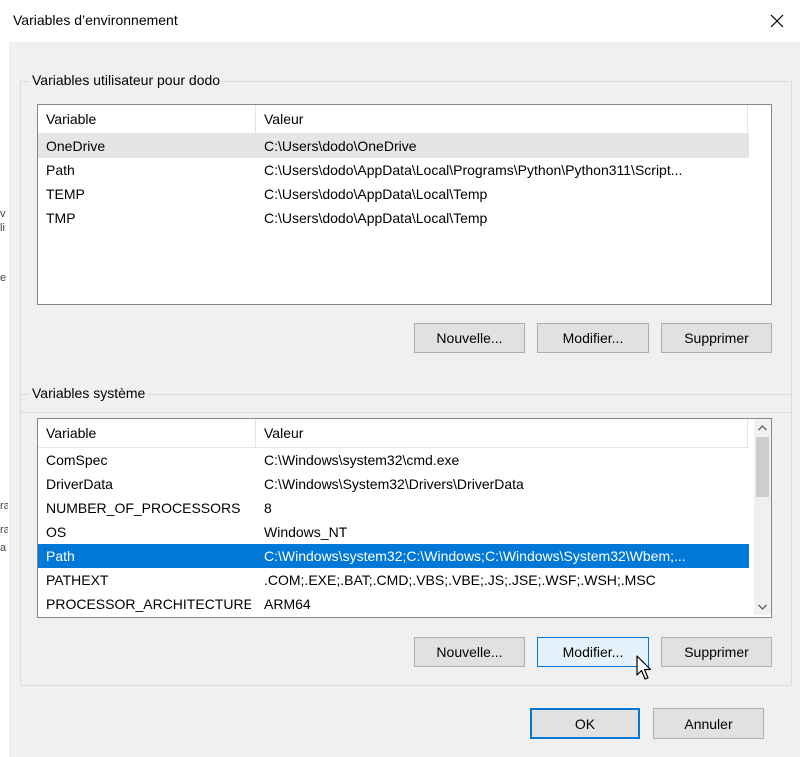  I want to click on scroll-thumb, so click(762, 467).